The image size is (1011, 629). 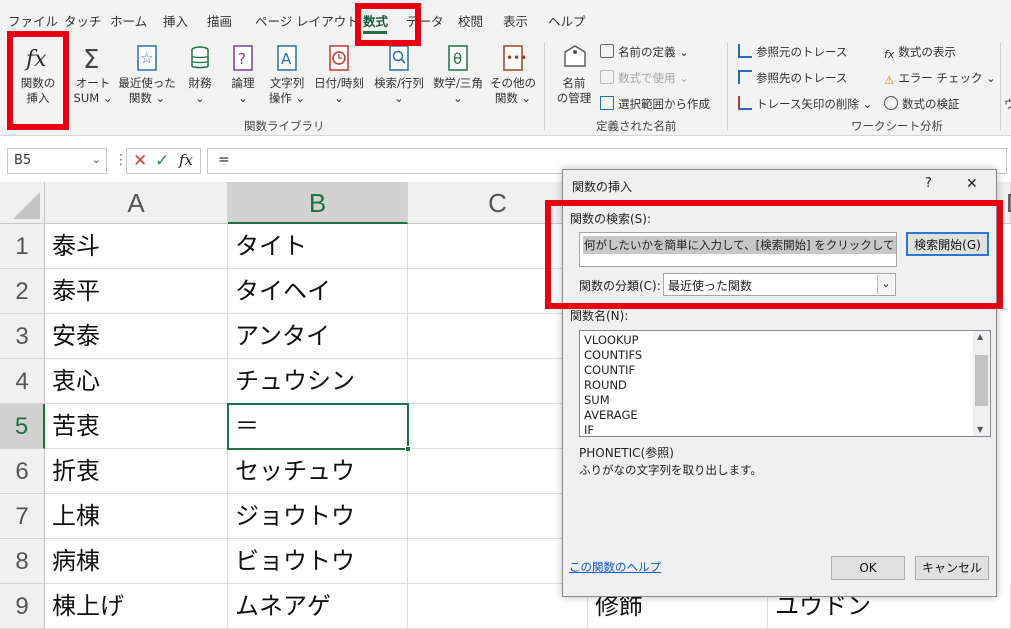 What do you see at coordinates (287, 74) in the screenshot?
I see `text-functions-button: A 文字列 操作 ⌄` at bounding box center [287, 74].